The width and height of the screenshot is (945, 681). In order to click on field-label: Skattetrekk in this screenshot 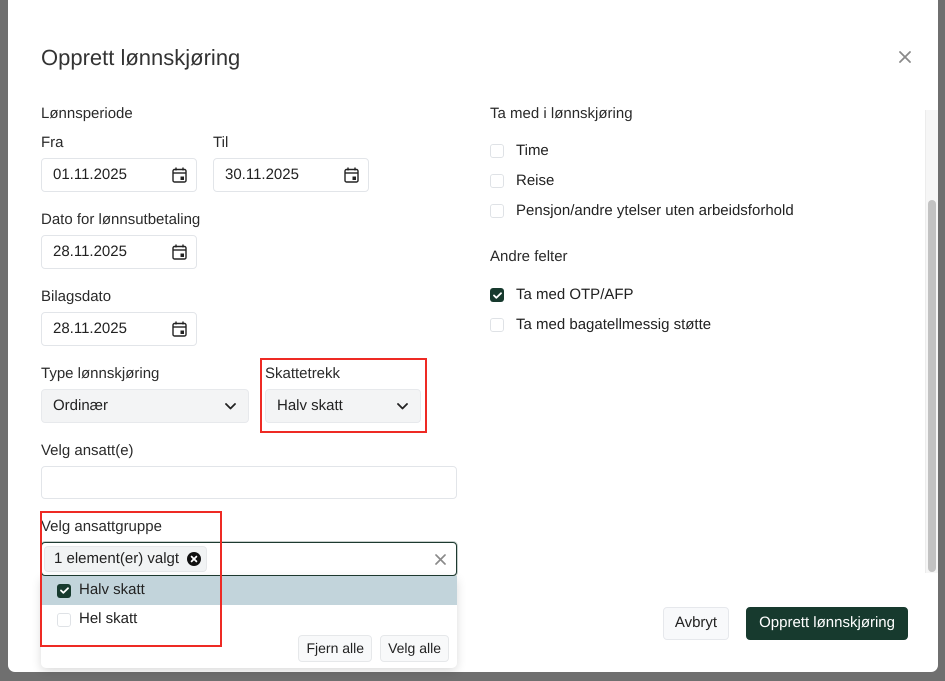, I will do `click(303, 374)`.